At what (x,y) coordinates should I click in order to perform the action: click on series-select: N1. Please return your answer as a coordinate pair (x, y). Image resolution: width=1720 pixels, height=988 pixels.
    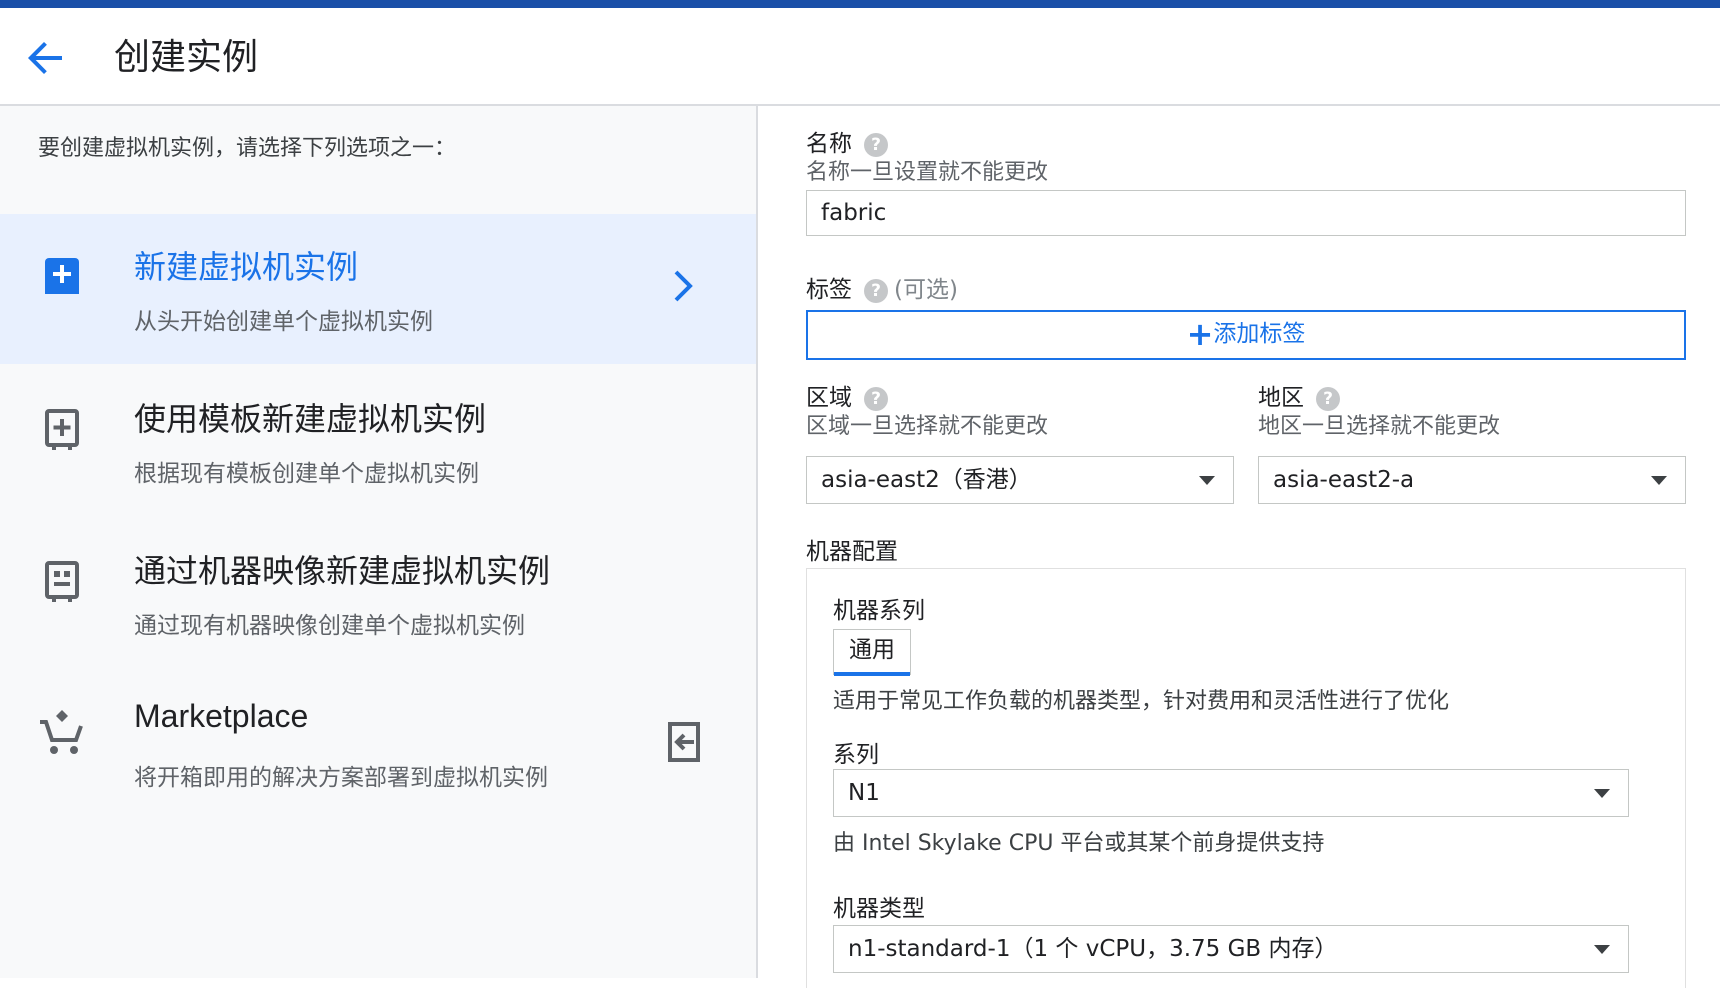
    Looking at the image, I should click on (1231, 793).